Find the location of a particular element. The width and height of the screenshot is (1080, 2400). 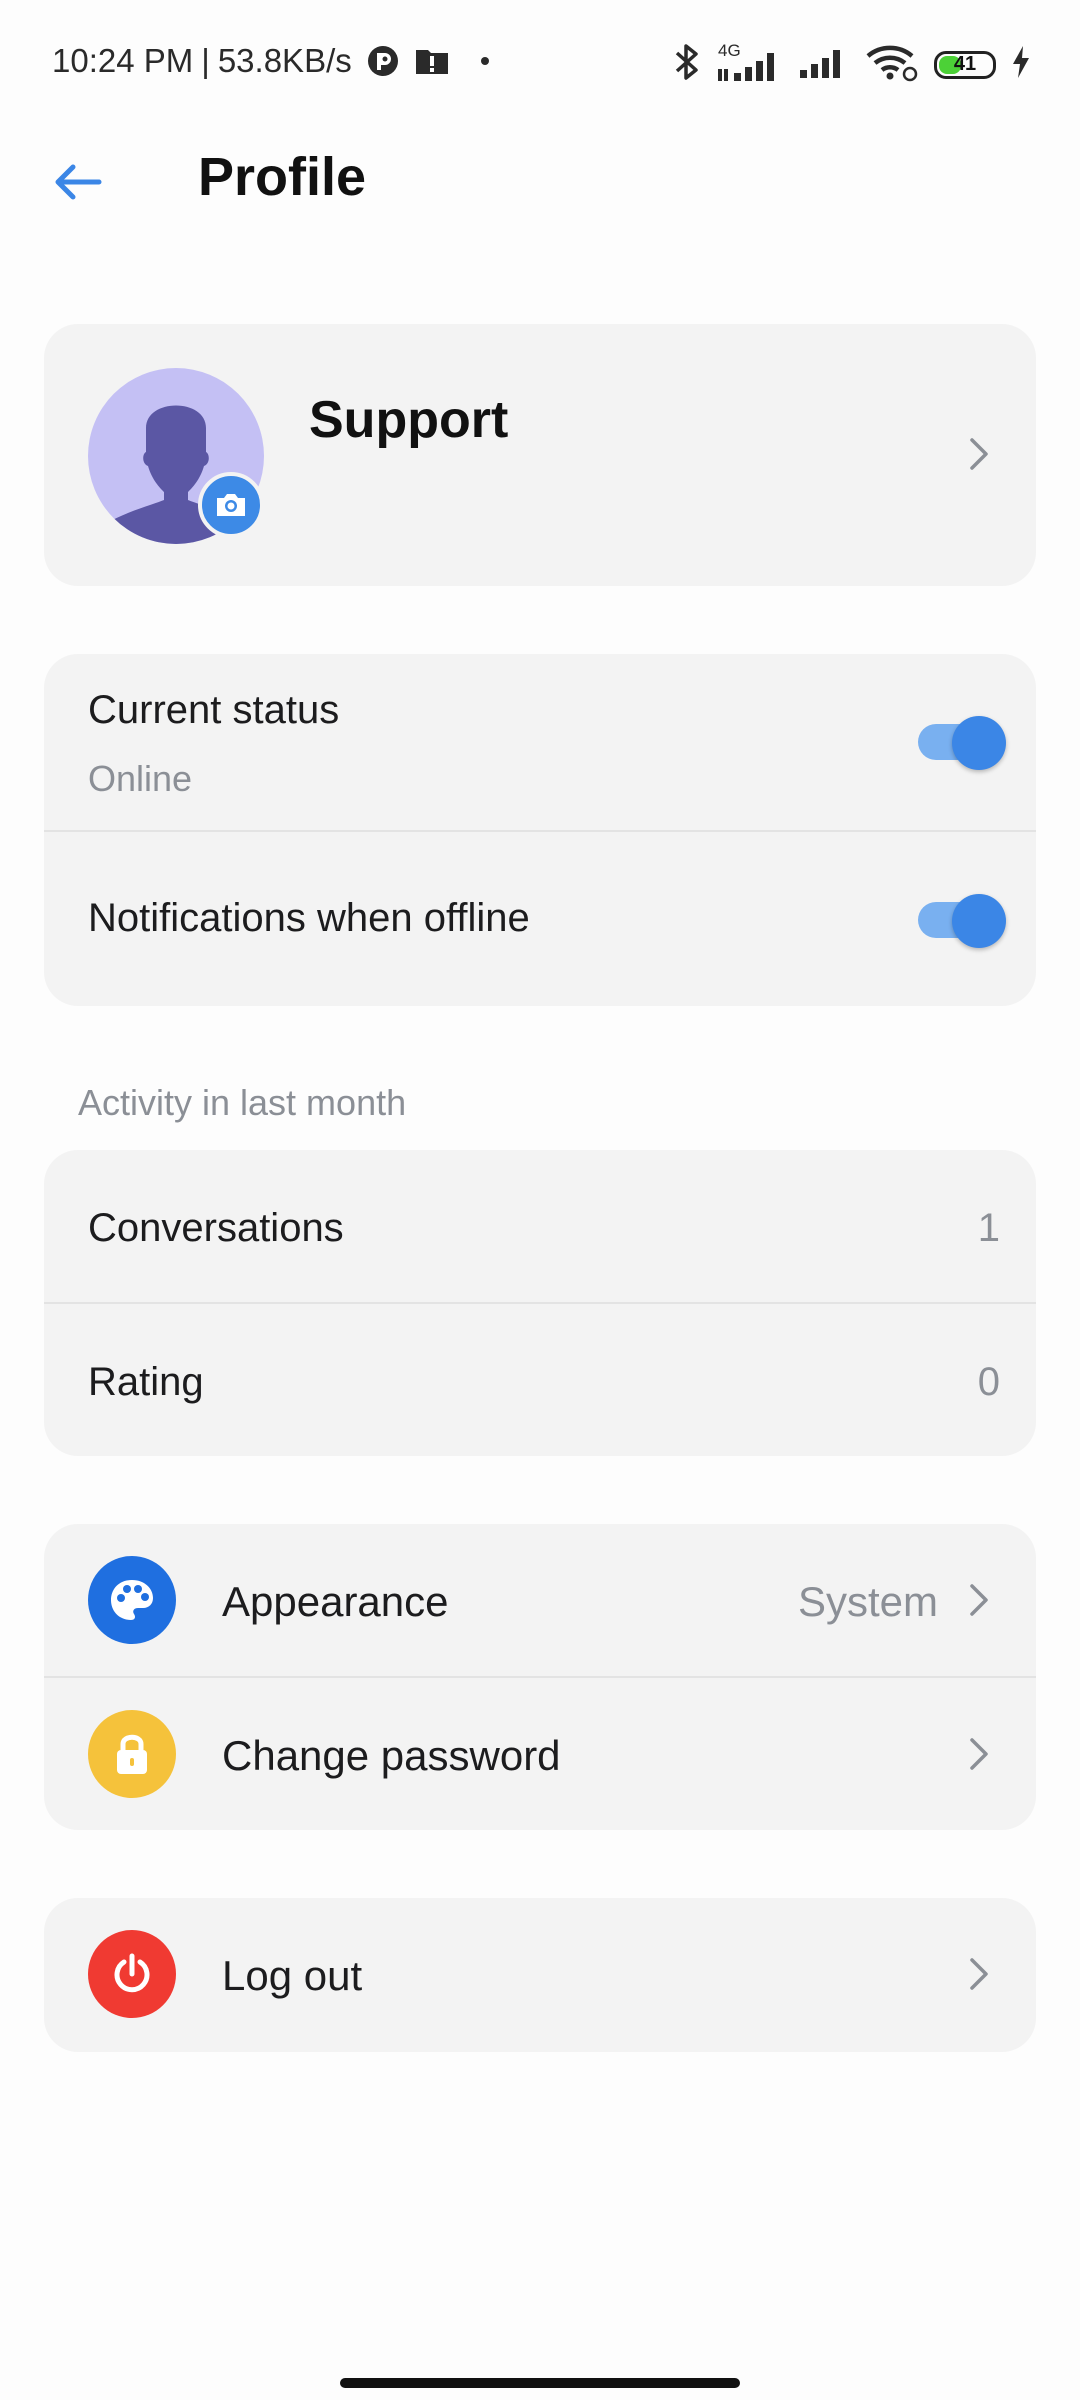

battery-icon: 41 is located at coordinates (965, 64).